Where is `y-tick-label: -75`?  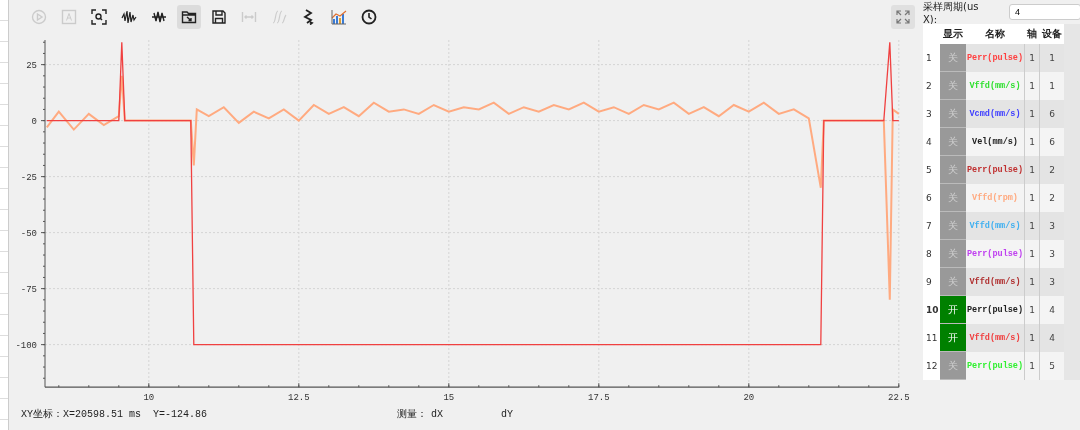 y-tick-label: -75 is located at coordinates (28, 289).